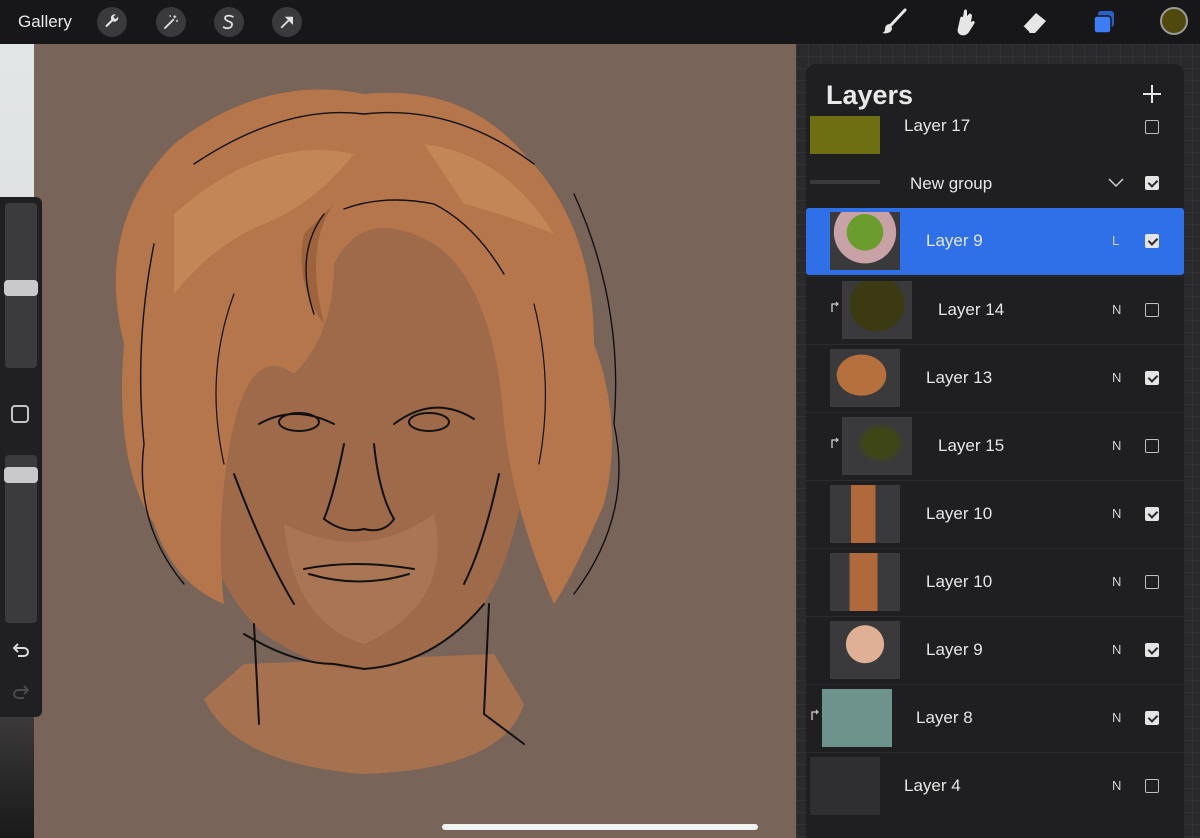 This screenshot has width=1200, height=838. What do you see at coordinates (600, 827) in the screenshot?
I see `home-indicator` at bounding box center [600, 827].